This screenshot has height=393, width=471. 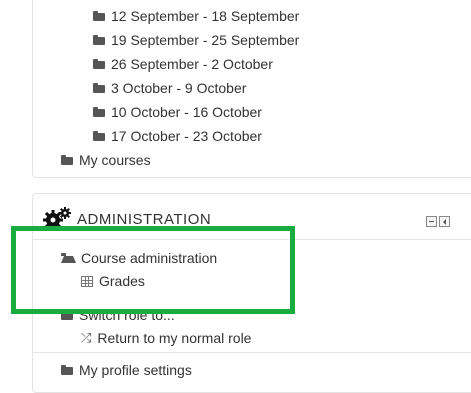 I want to click on grades-icon, so click(x=87, y=281).